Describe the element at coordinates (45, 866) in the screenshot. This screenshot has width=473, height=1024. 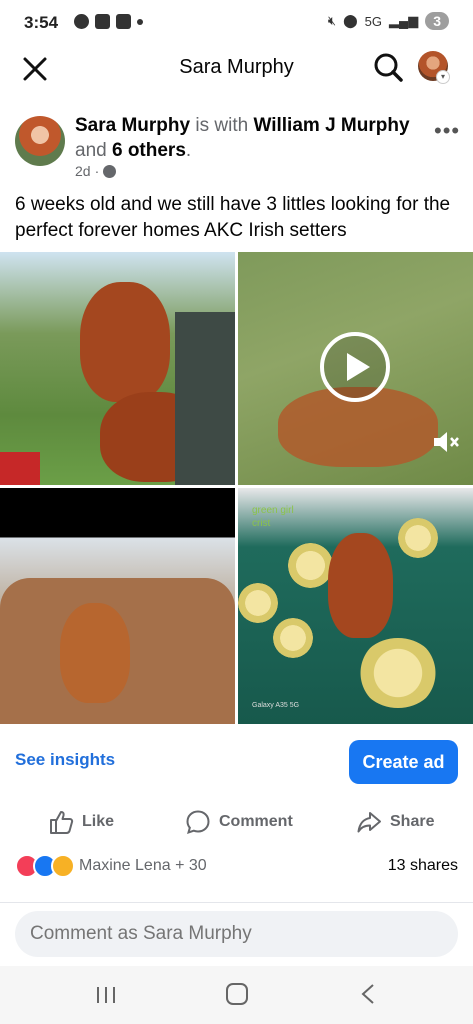
I see `reaction-icons` at that location.